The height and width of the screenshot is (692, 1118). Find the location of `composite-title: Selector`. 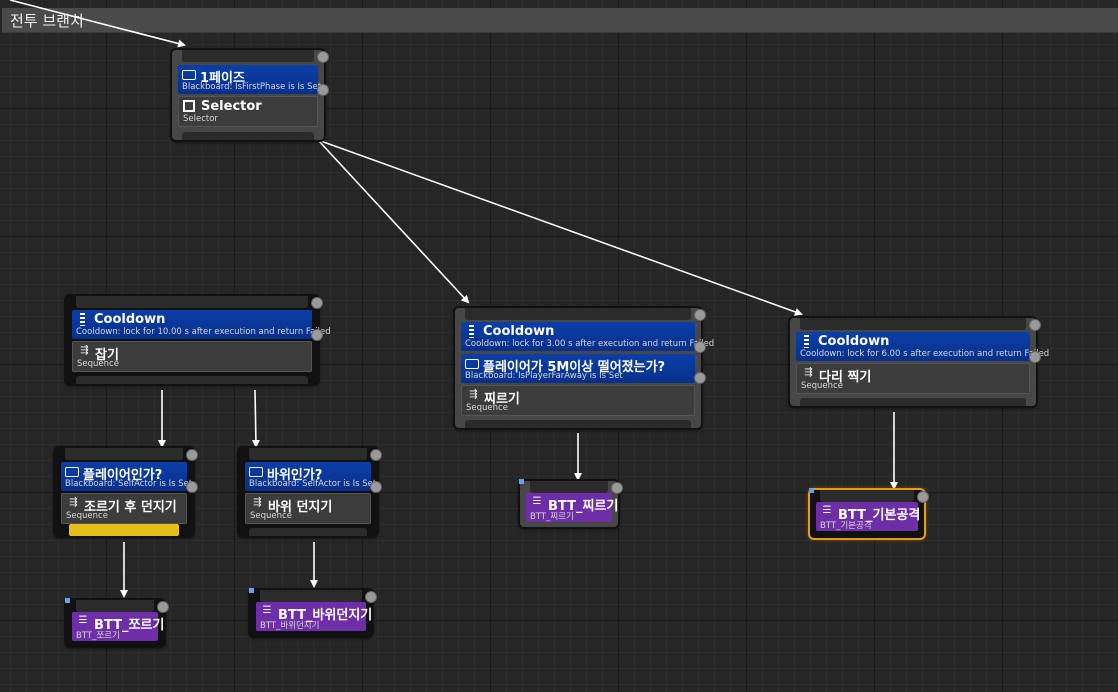

composite-title: Selector is located at coordinates (231, 106).